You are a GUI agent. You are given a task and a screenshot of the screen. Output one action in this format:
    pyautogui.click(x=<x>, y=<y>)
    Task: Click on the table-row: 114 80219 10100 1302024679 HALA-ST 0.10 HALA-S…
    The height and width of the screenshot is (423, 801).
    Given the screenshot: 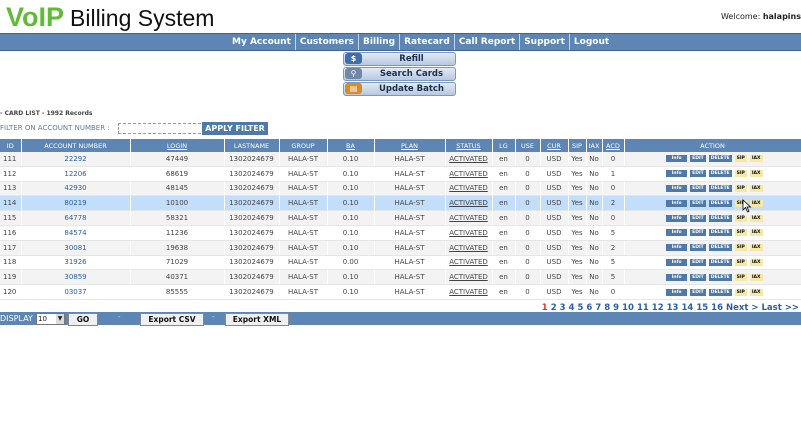 What is the action you would take?
    pyautogui.click(x=400, y=203)
    